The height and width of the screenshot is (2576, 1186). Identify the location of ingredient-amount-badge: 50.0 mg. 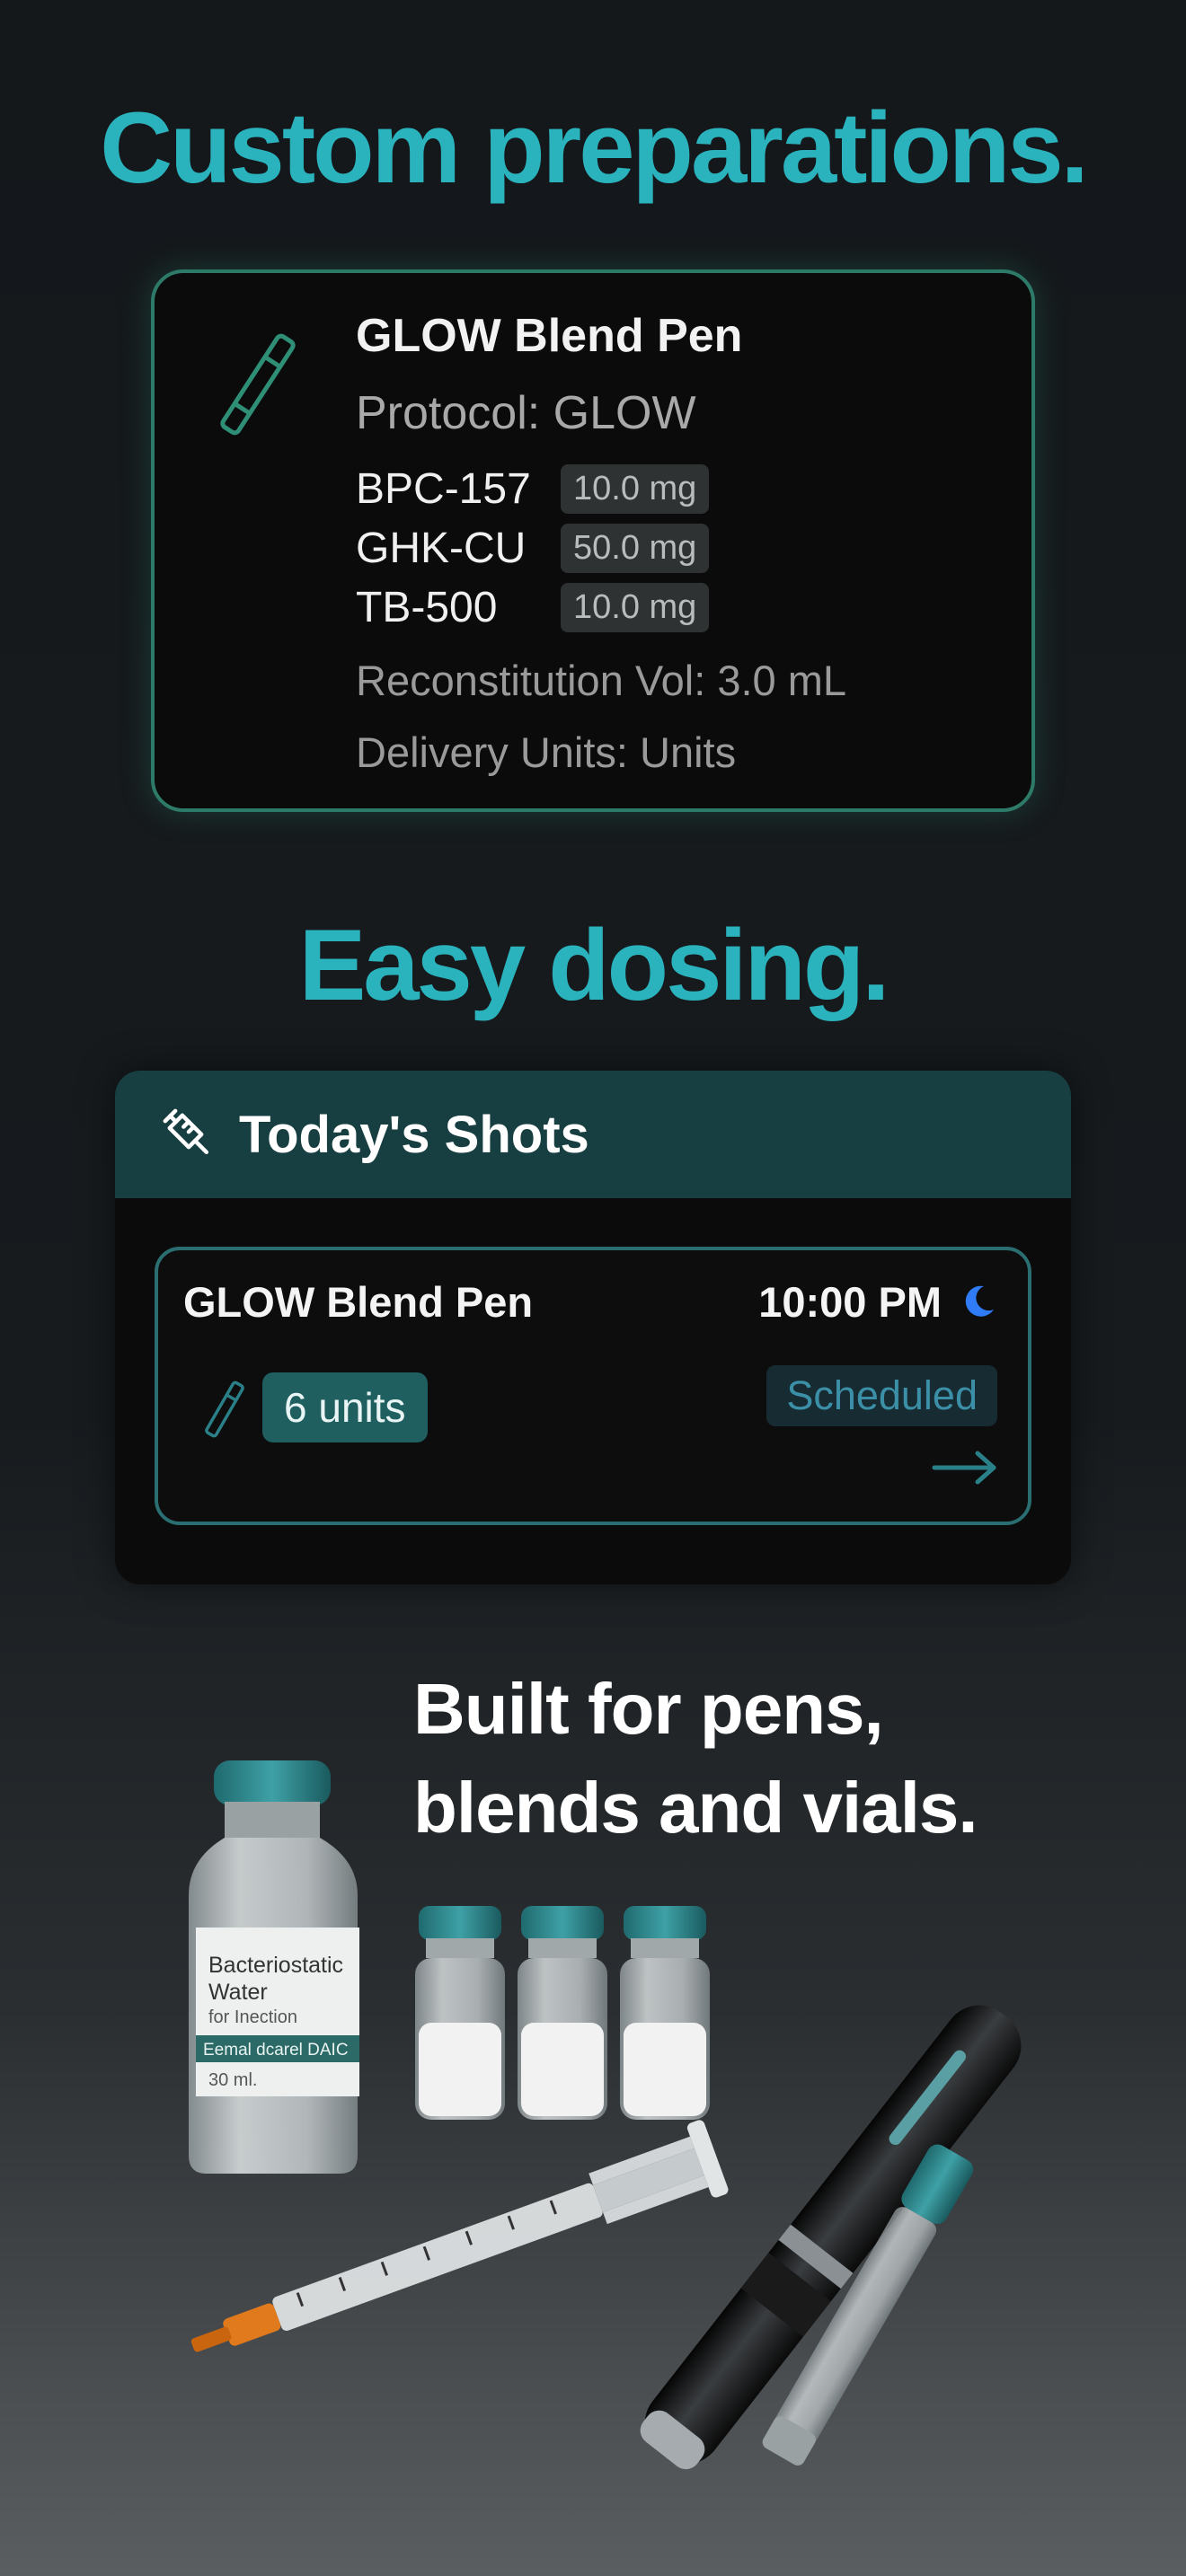
(635, 548).